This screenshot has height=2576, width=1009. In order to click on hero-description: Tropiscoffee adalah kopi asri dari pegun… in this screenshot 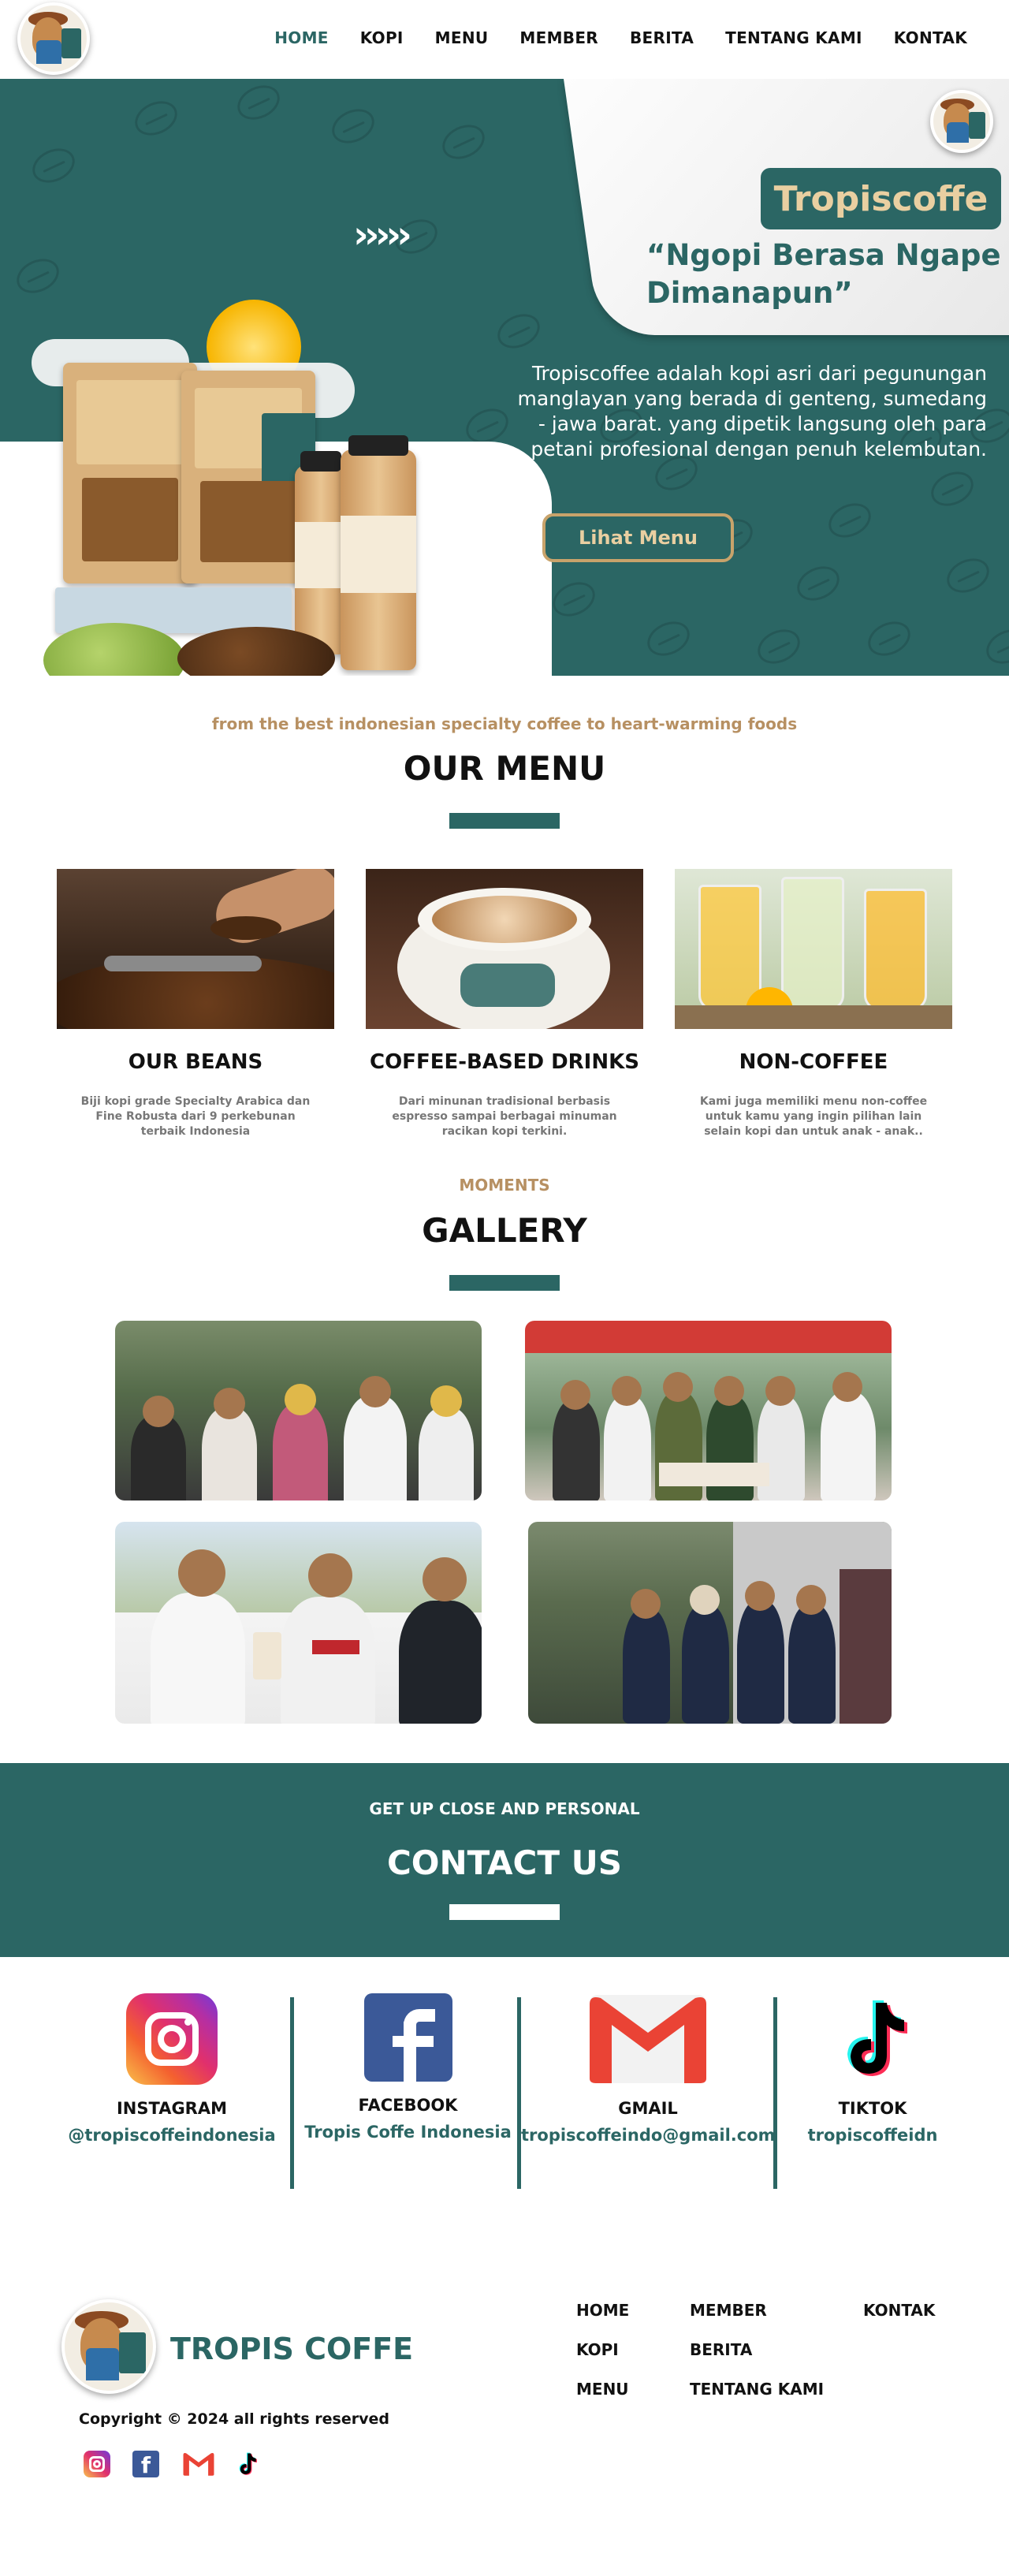, I will do `click(752, 411)`.